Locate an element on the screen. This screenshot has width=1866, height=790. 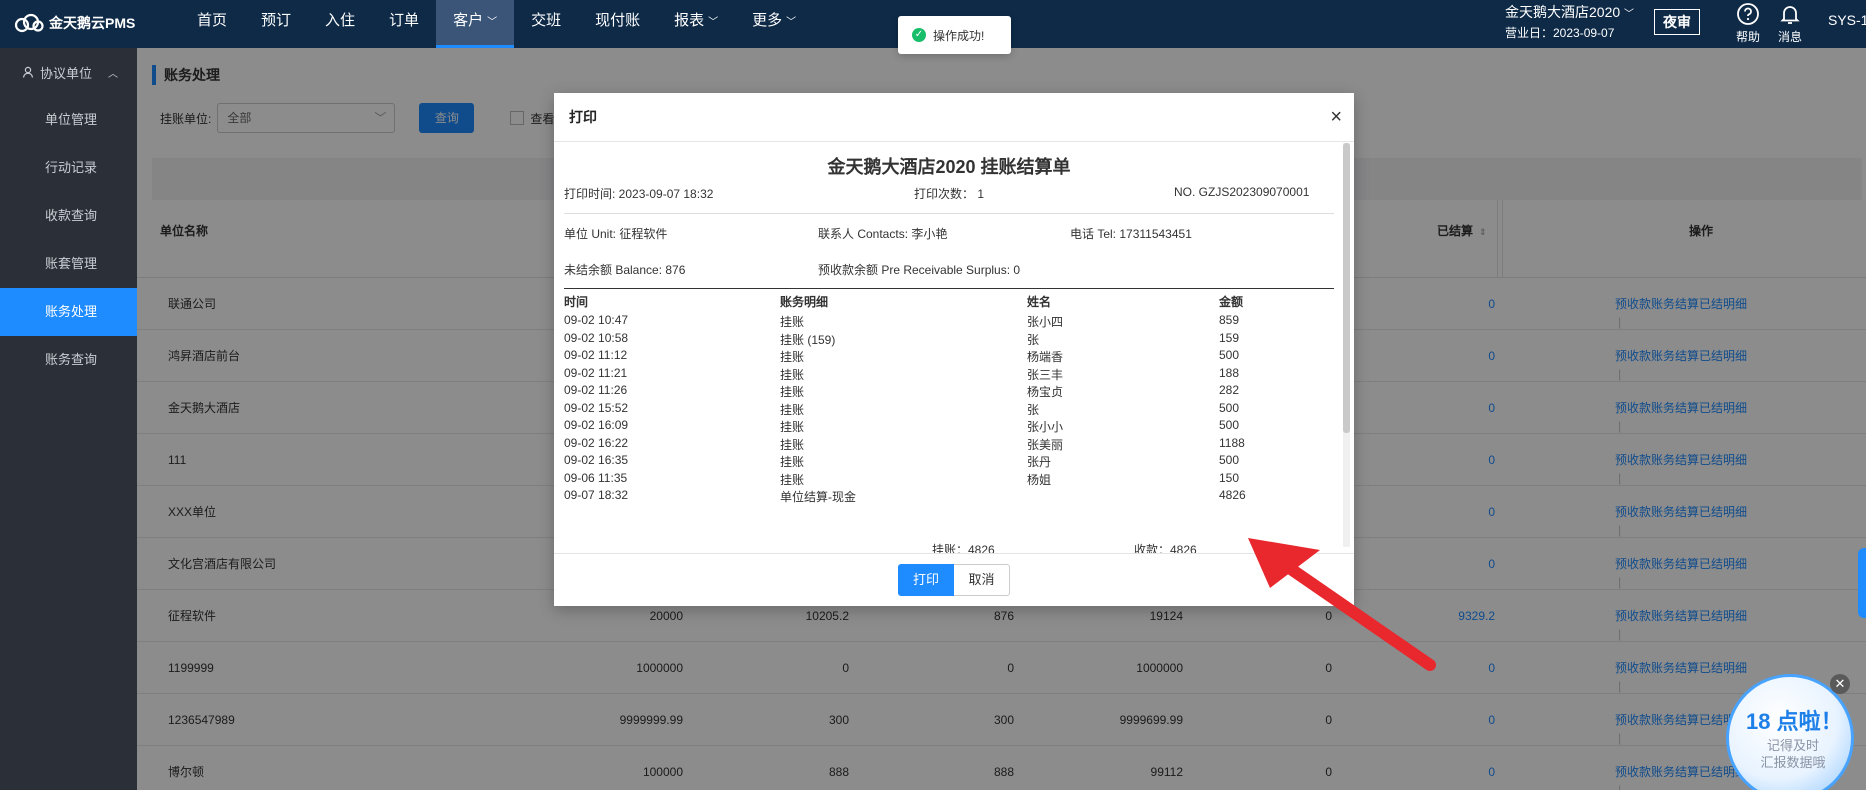
nav-home: 首页 is located at coordinates (212, 24).